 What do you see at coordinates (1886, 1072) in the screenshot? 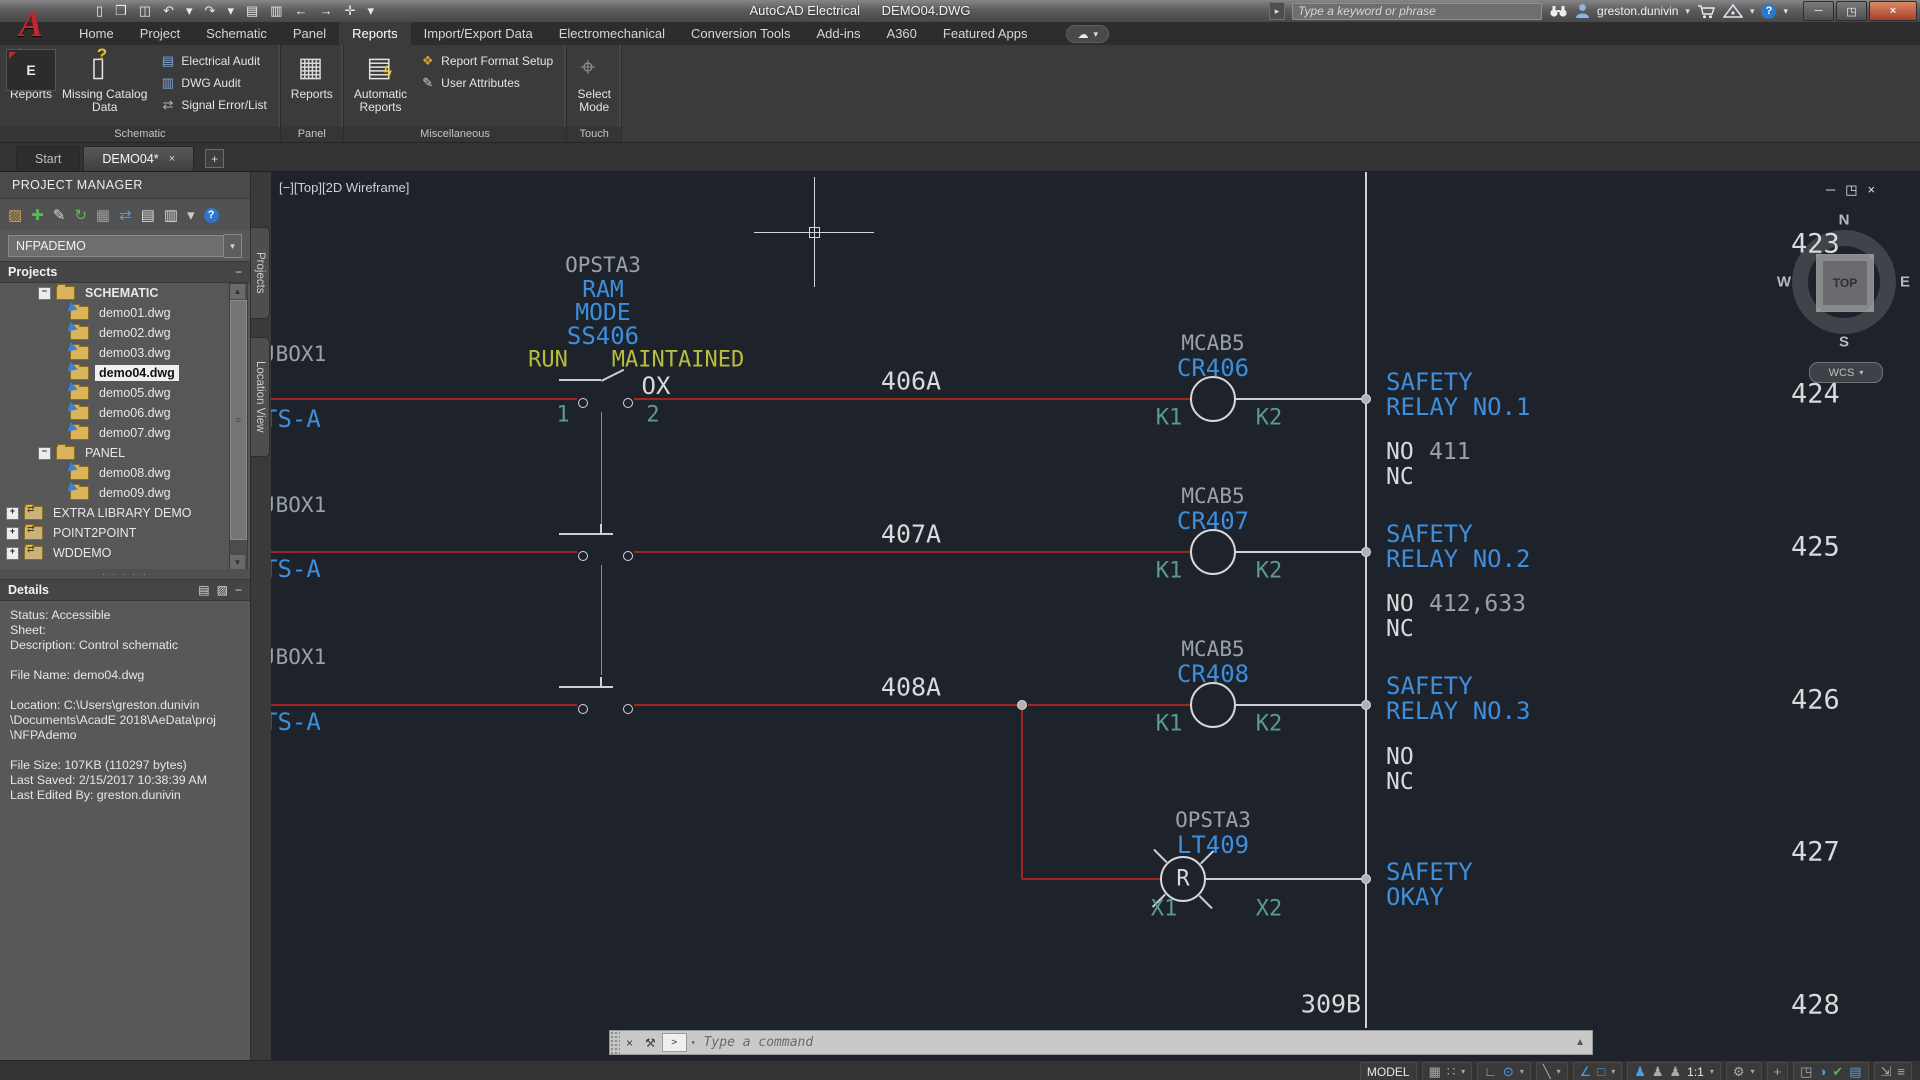
I see `status-icon: ⇲` at bounding box center [1886, 1072].